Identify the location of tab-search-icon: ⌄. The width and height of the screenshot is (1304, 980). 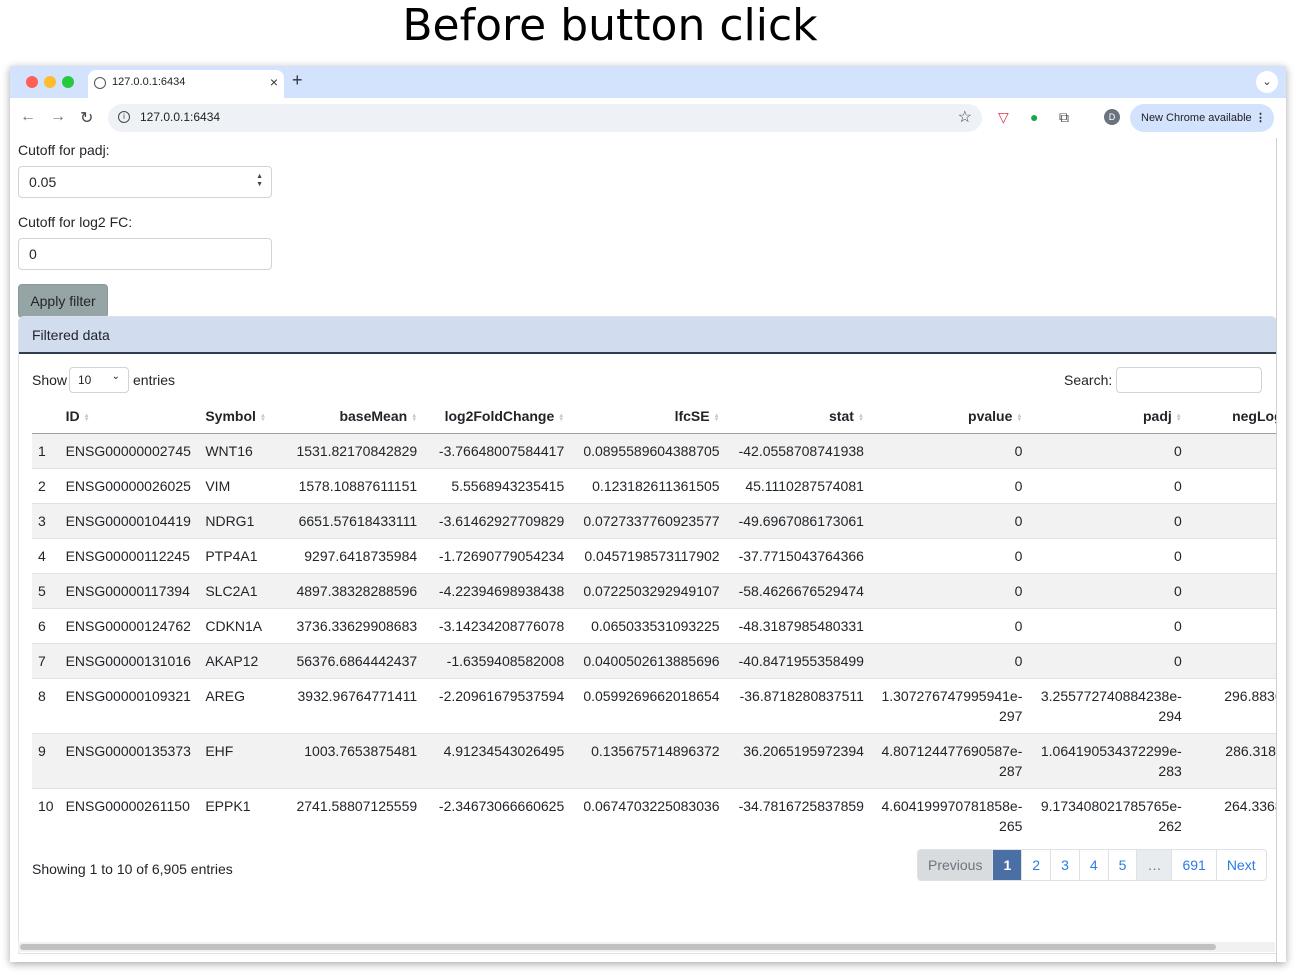
(1267, 82).